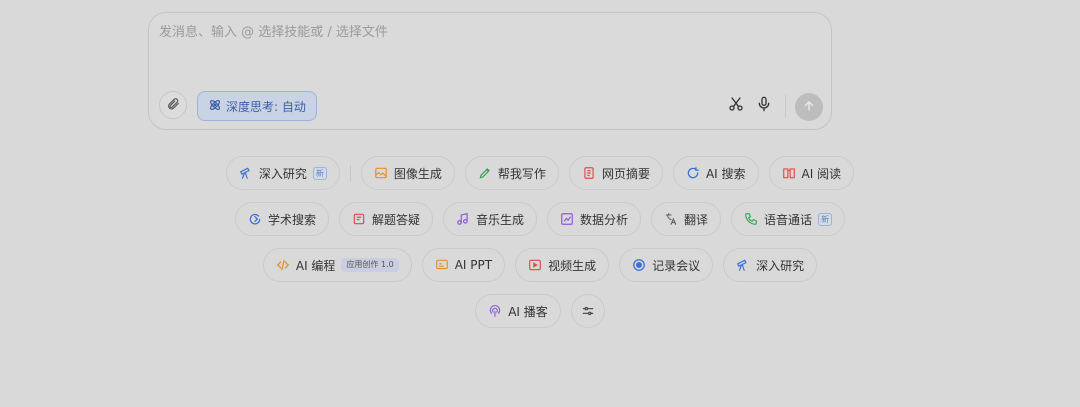 Image resolution: width=1080 pixels, height=407 pixels. I want to click on graduation-cap-icon, so click(255, 219).